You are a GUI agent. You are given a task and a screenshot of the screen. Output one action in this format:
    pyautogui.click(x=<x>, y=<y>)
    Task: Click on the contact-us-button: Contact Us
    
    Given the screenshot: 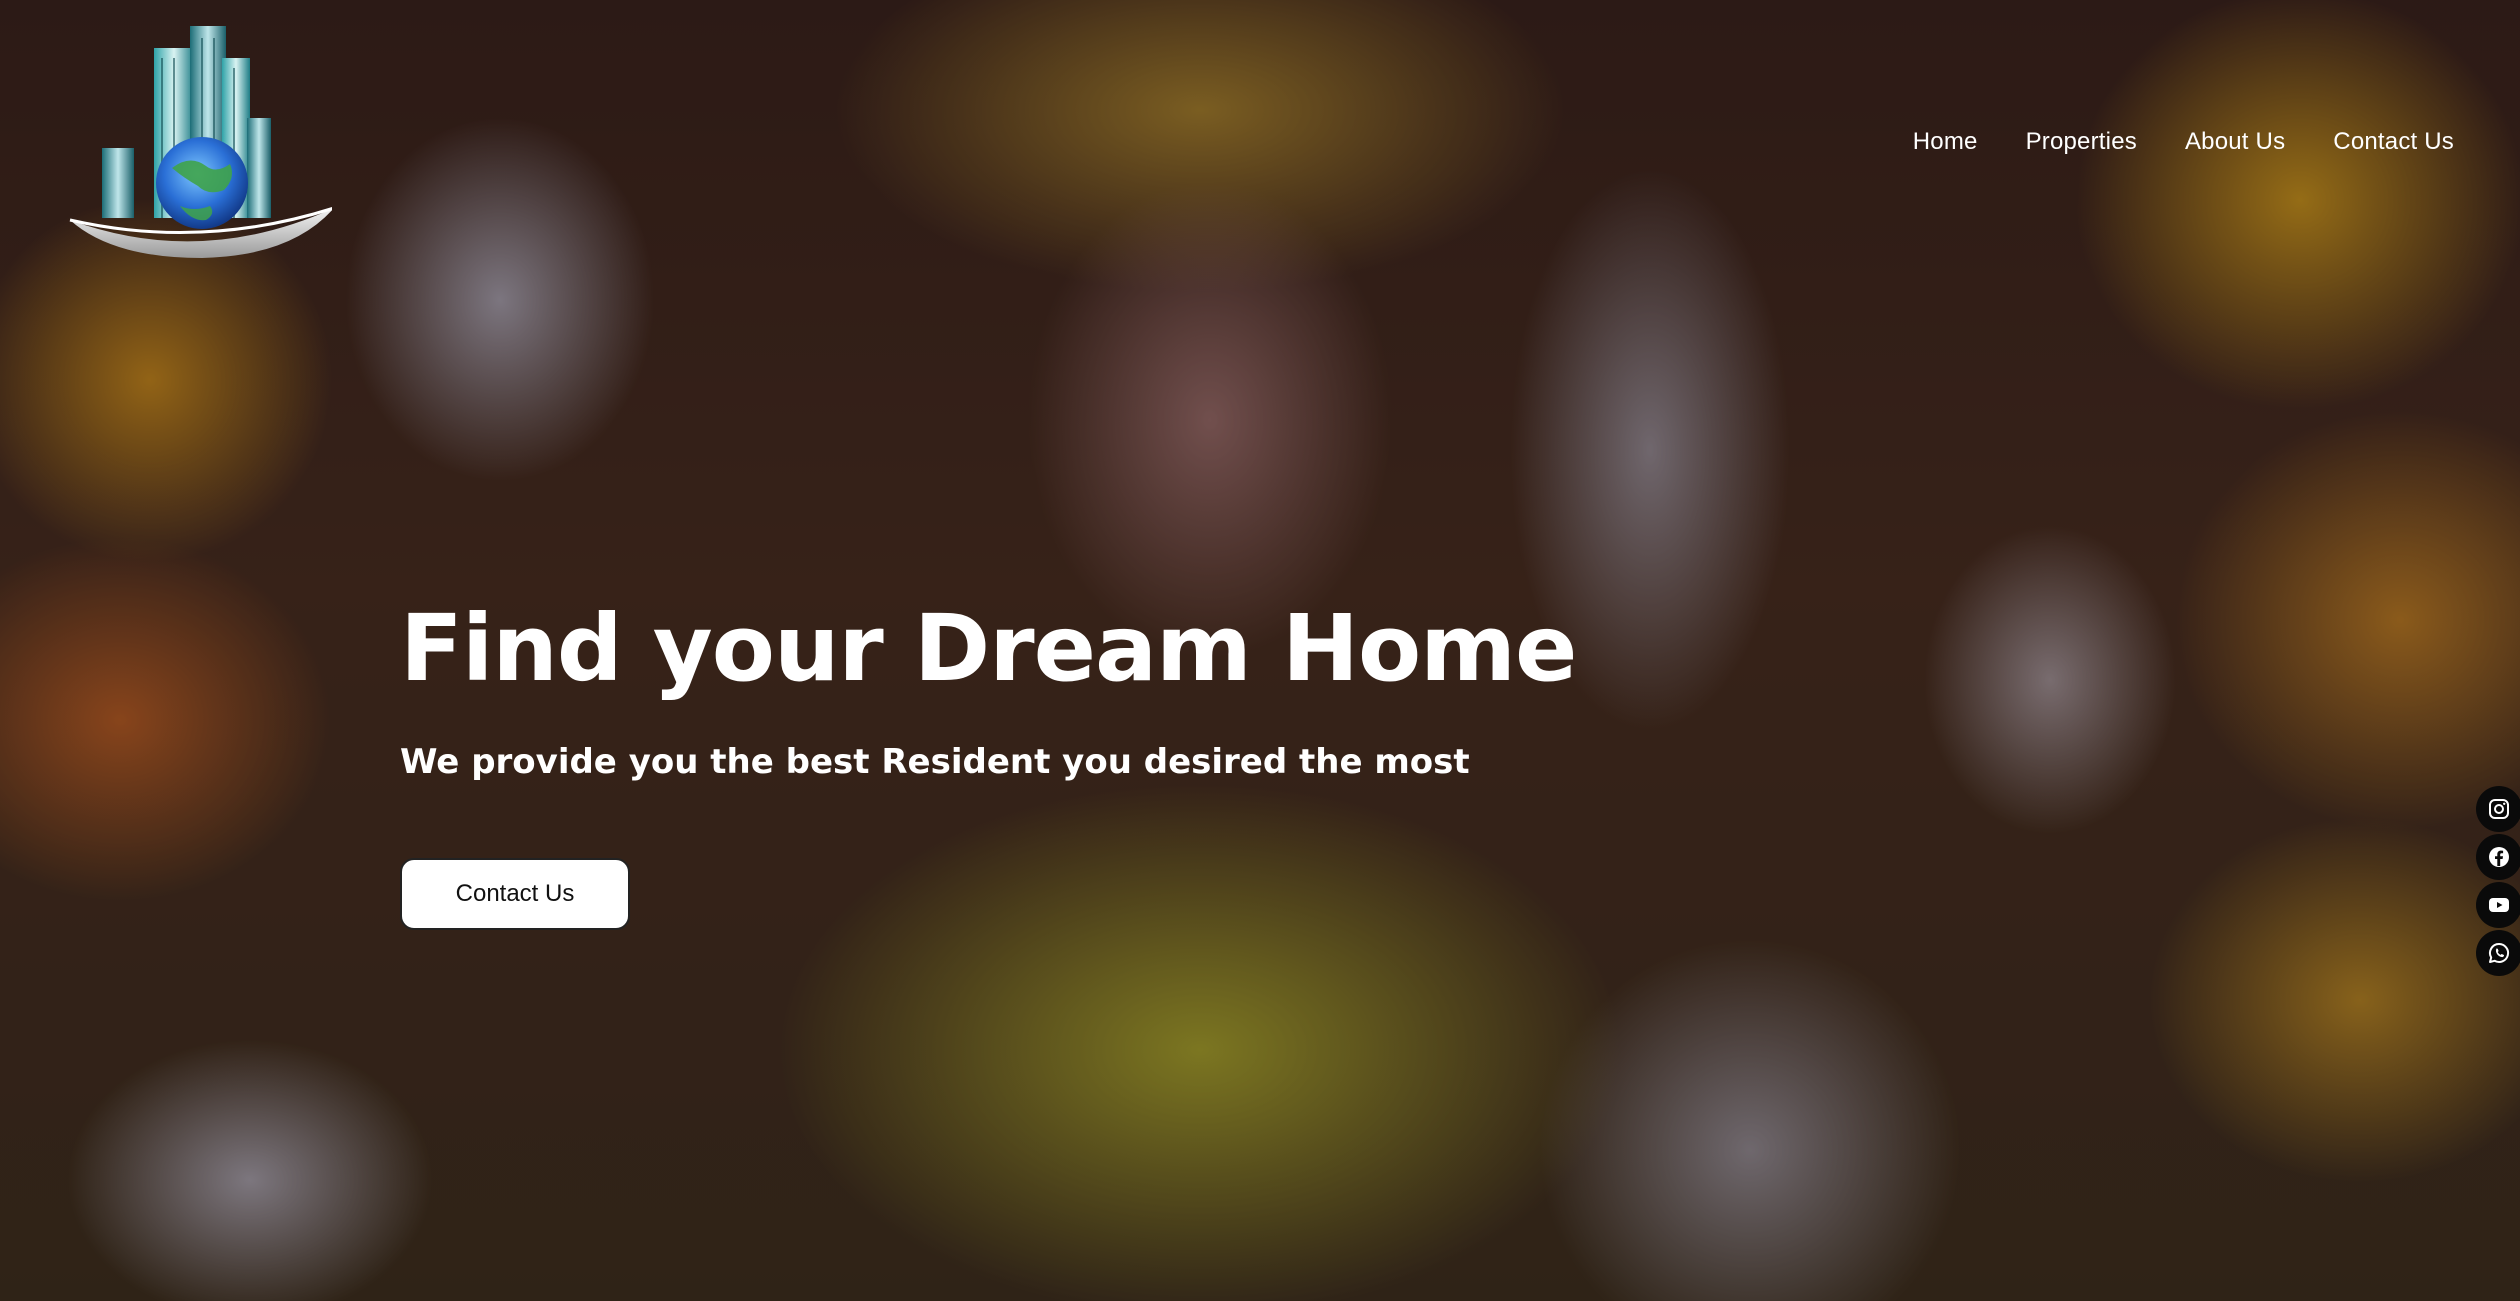 What is the action you would take?
    pyautogui.click(x=515, y=894)
    